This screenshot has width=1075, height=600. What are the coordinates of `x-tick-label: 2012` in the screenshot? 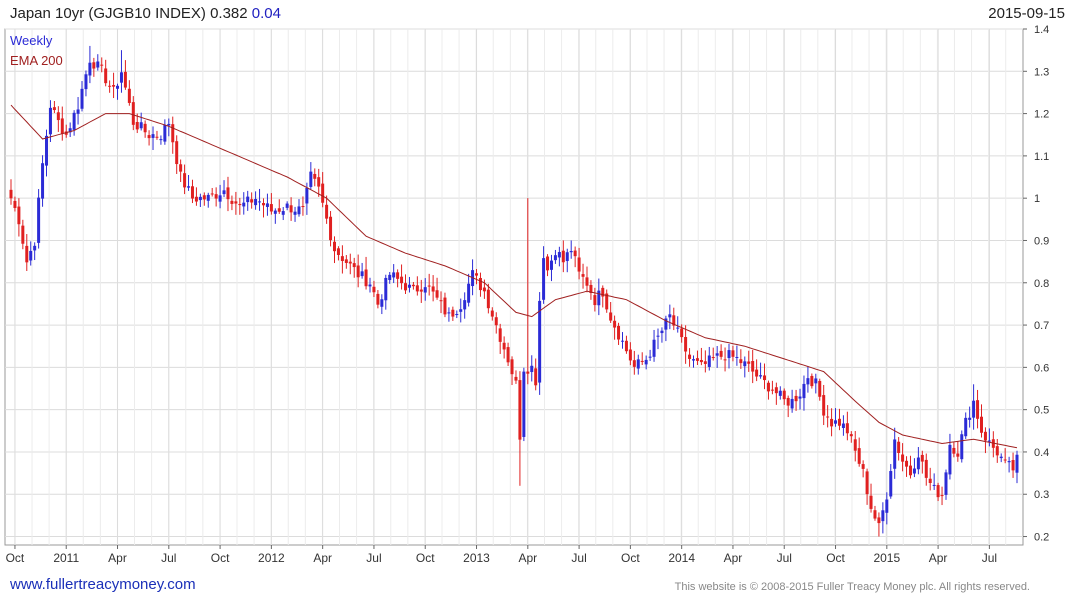 It's located at (271, 558).